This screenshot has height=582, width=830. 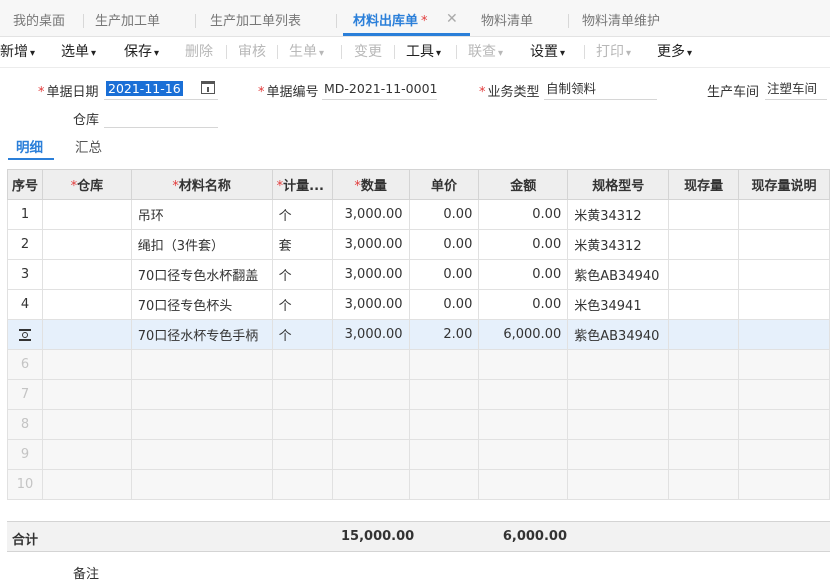 What do you see at coordinates (199, 52) in the screenshot?
I see `delete-button: 删除` at bounding box center [199, 52].